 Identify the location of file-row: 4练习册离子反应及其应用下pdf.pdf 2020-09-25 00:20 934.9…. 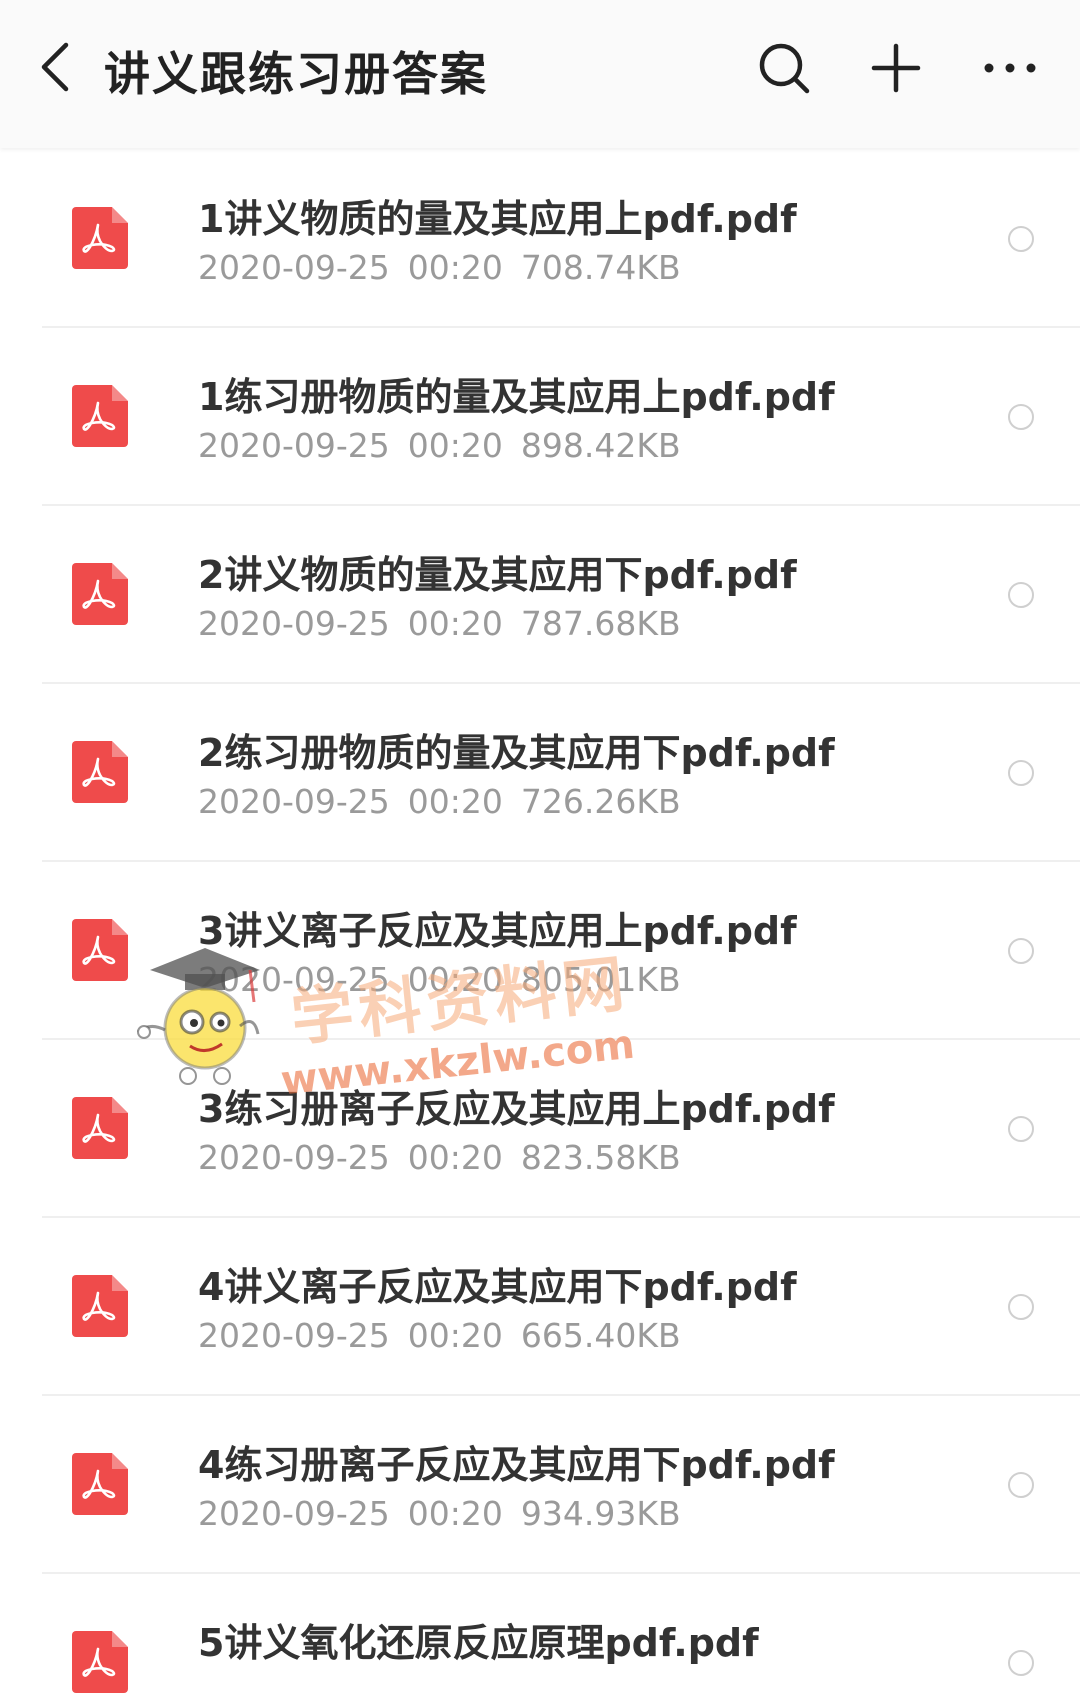
(540, 1485).